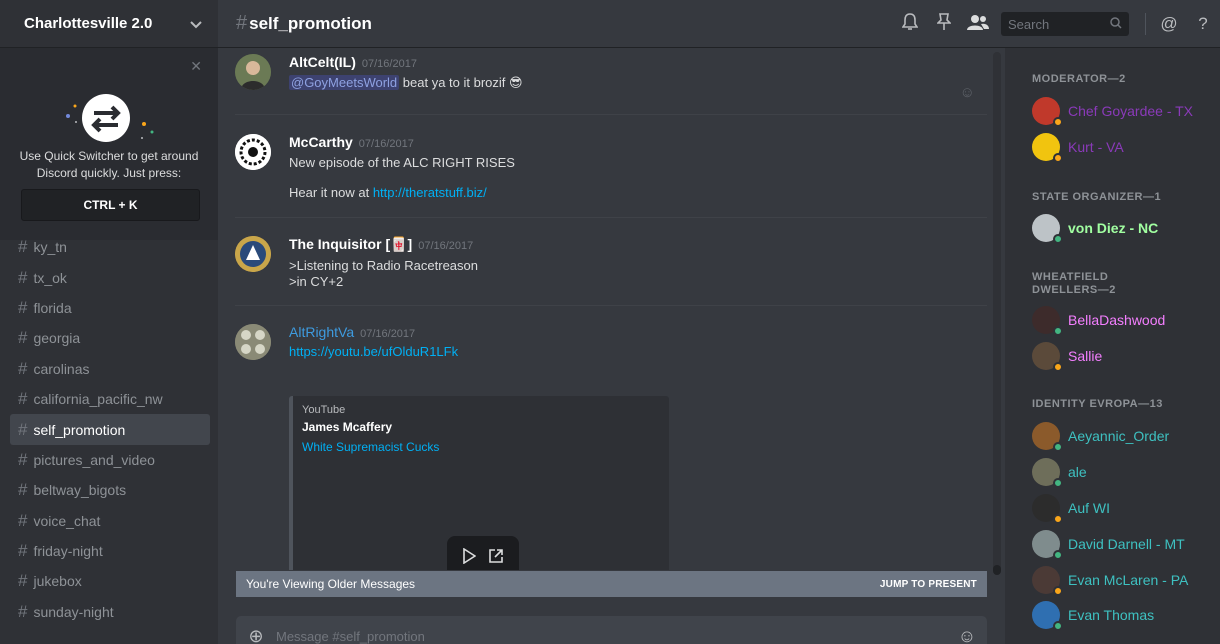 Image resolution: width=1220 pixels, height=644 pixels. I want to click on channel-friday-night: # friday-night, so click(110, 551).